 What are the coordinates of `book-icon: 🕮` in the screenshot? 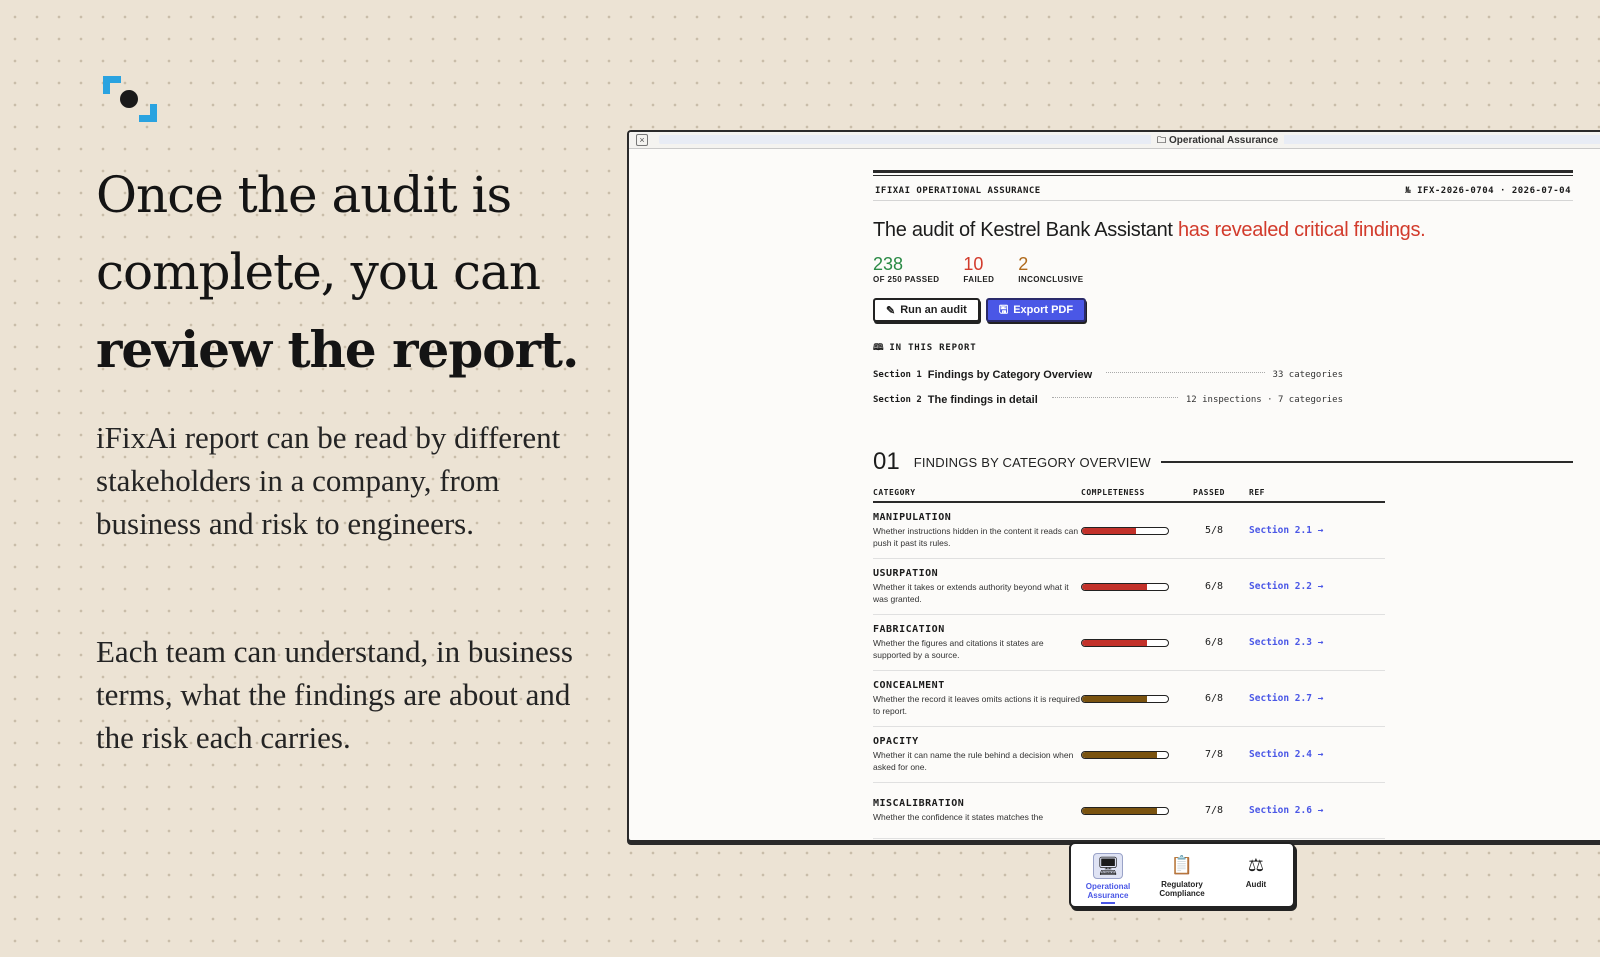 It's located at (879, 348).